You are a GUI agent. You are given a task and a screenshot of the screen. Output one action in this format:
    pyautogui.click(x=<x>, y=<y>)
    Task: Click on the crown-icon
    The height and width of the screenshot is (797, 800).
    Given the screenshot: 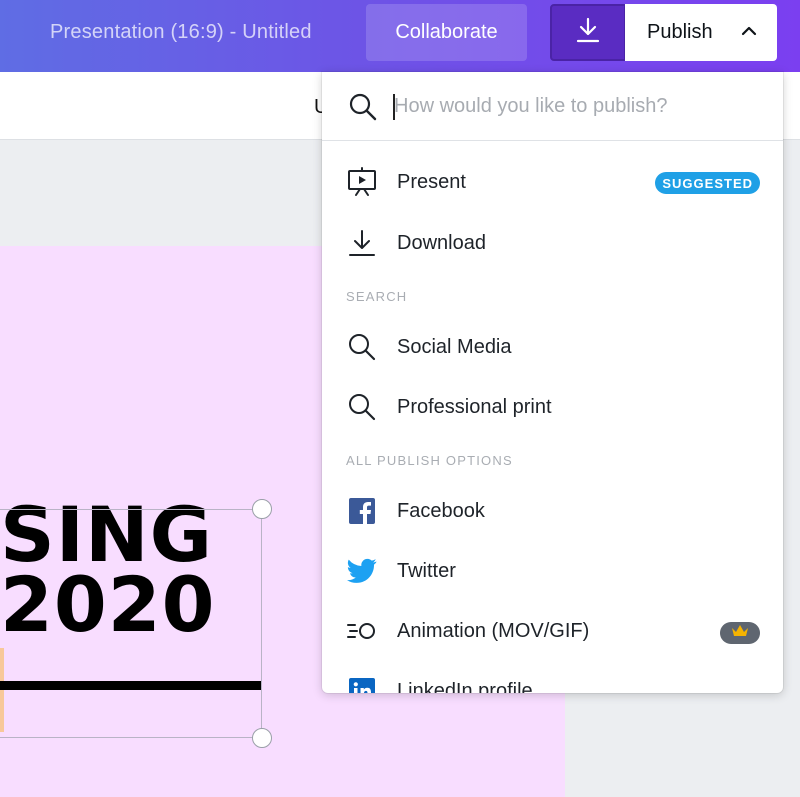 What is the action you would take?
    pyautogui.click(x=740, y=633)
    